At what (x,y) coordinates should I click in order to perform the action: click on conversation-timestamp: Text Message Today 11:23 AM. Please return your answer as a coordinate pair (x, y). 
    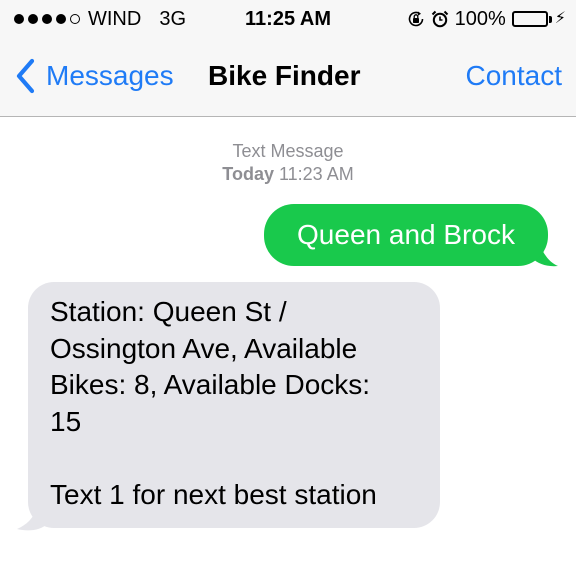
    Looking at the image, I should click on (288, 163).